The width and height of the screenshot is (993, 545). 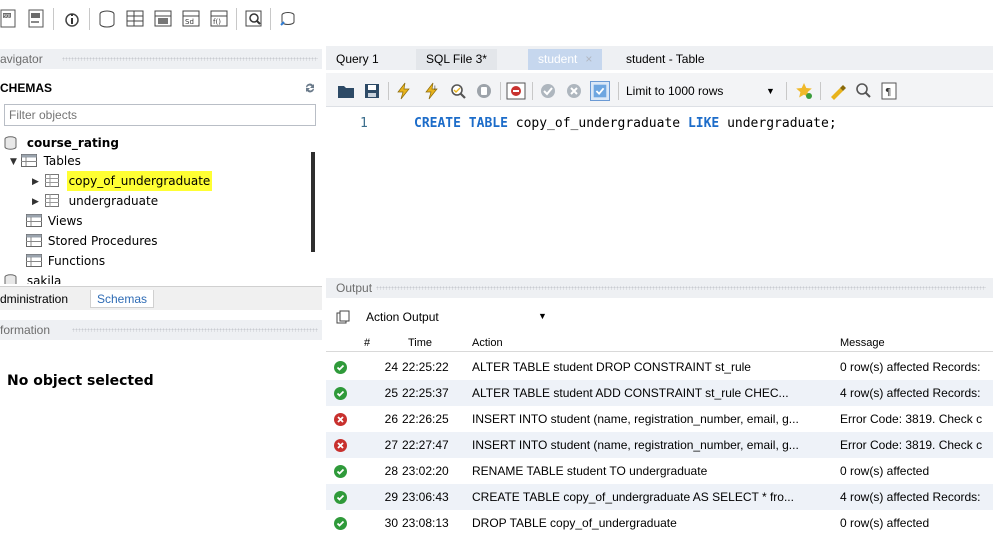 What do you see at coordinates (597, 123) in the screenshot?
I see `sql-identifier: copy_of_undergraduate` at bounding box center [597, 123].